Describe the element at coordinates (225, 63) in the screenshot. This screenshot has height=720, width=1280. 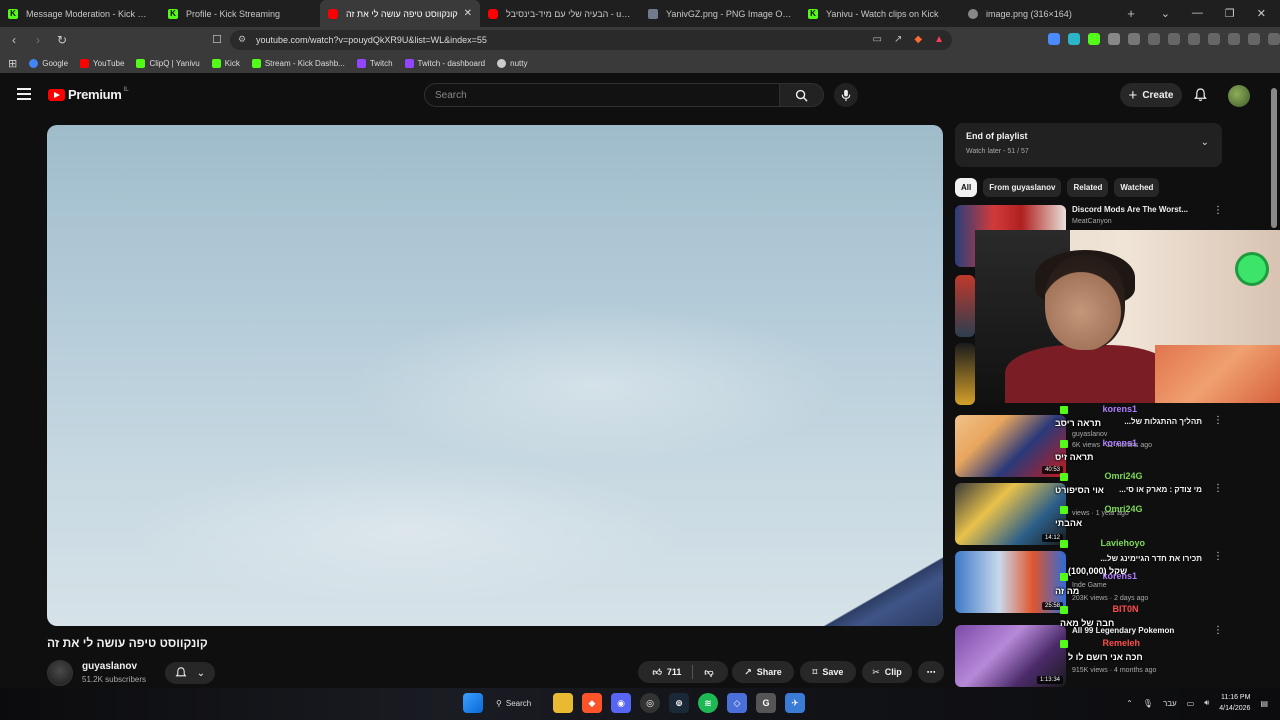
I see `bookmark-kick: Kick` at that location.